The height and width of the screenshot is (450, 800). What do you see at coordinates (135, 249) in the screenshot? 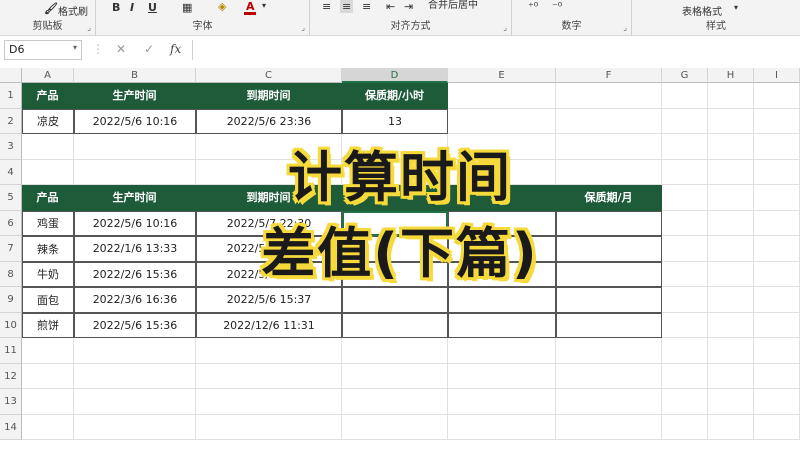
I see `table-cell: 2022/1/6 13:33` at bounding box center [135, 249].